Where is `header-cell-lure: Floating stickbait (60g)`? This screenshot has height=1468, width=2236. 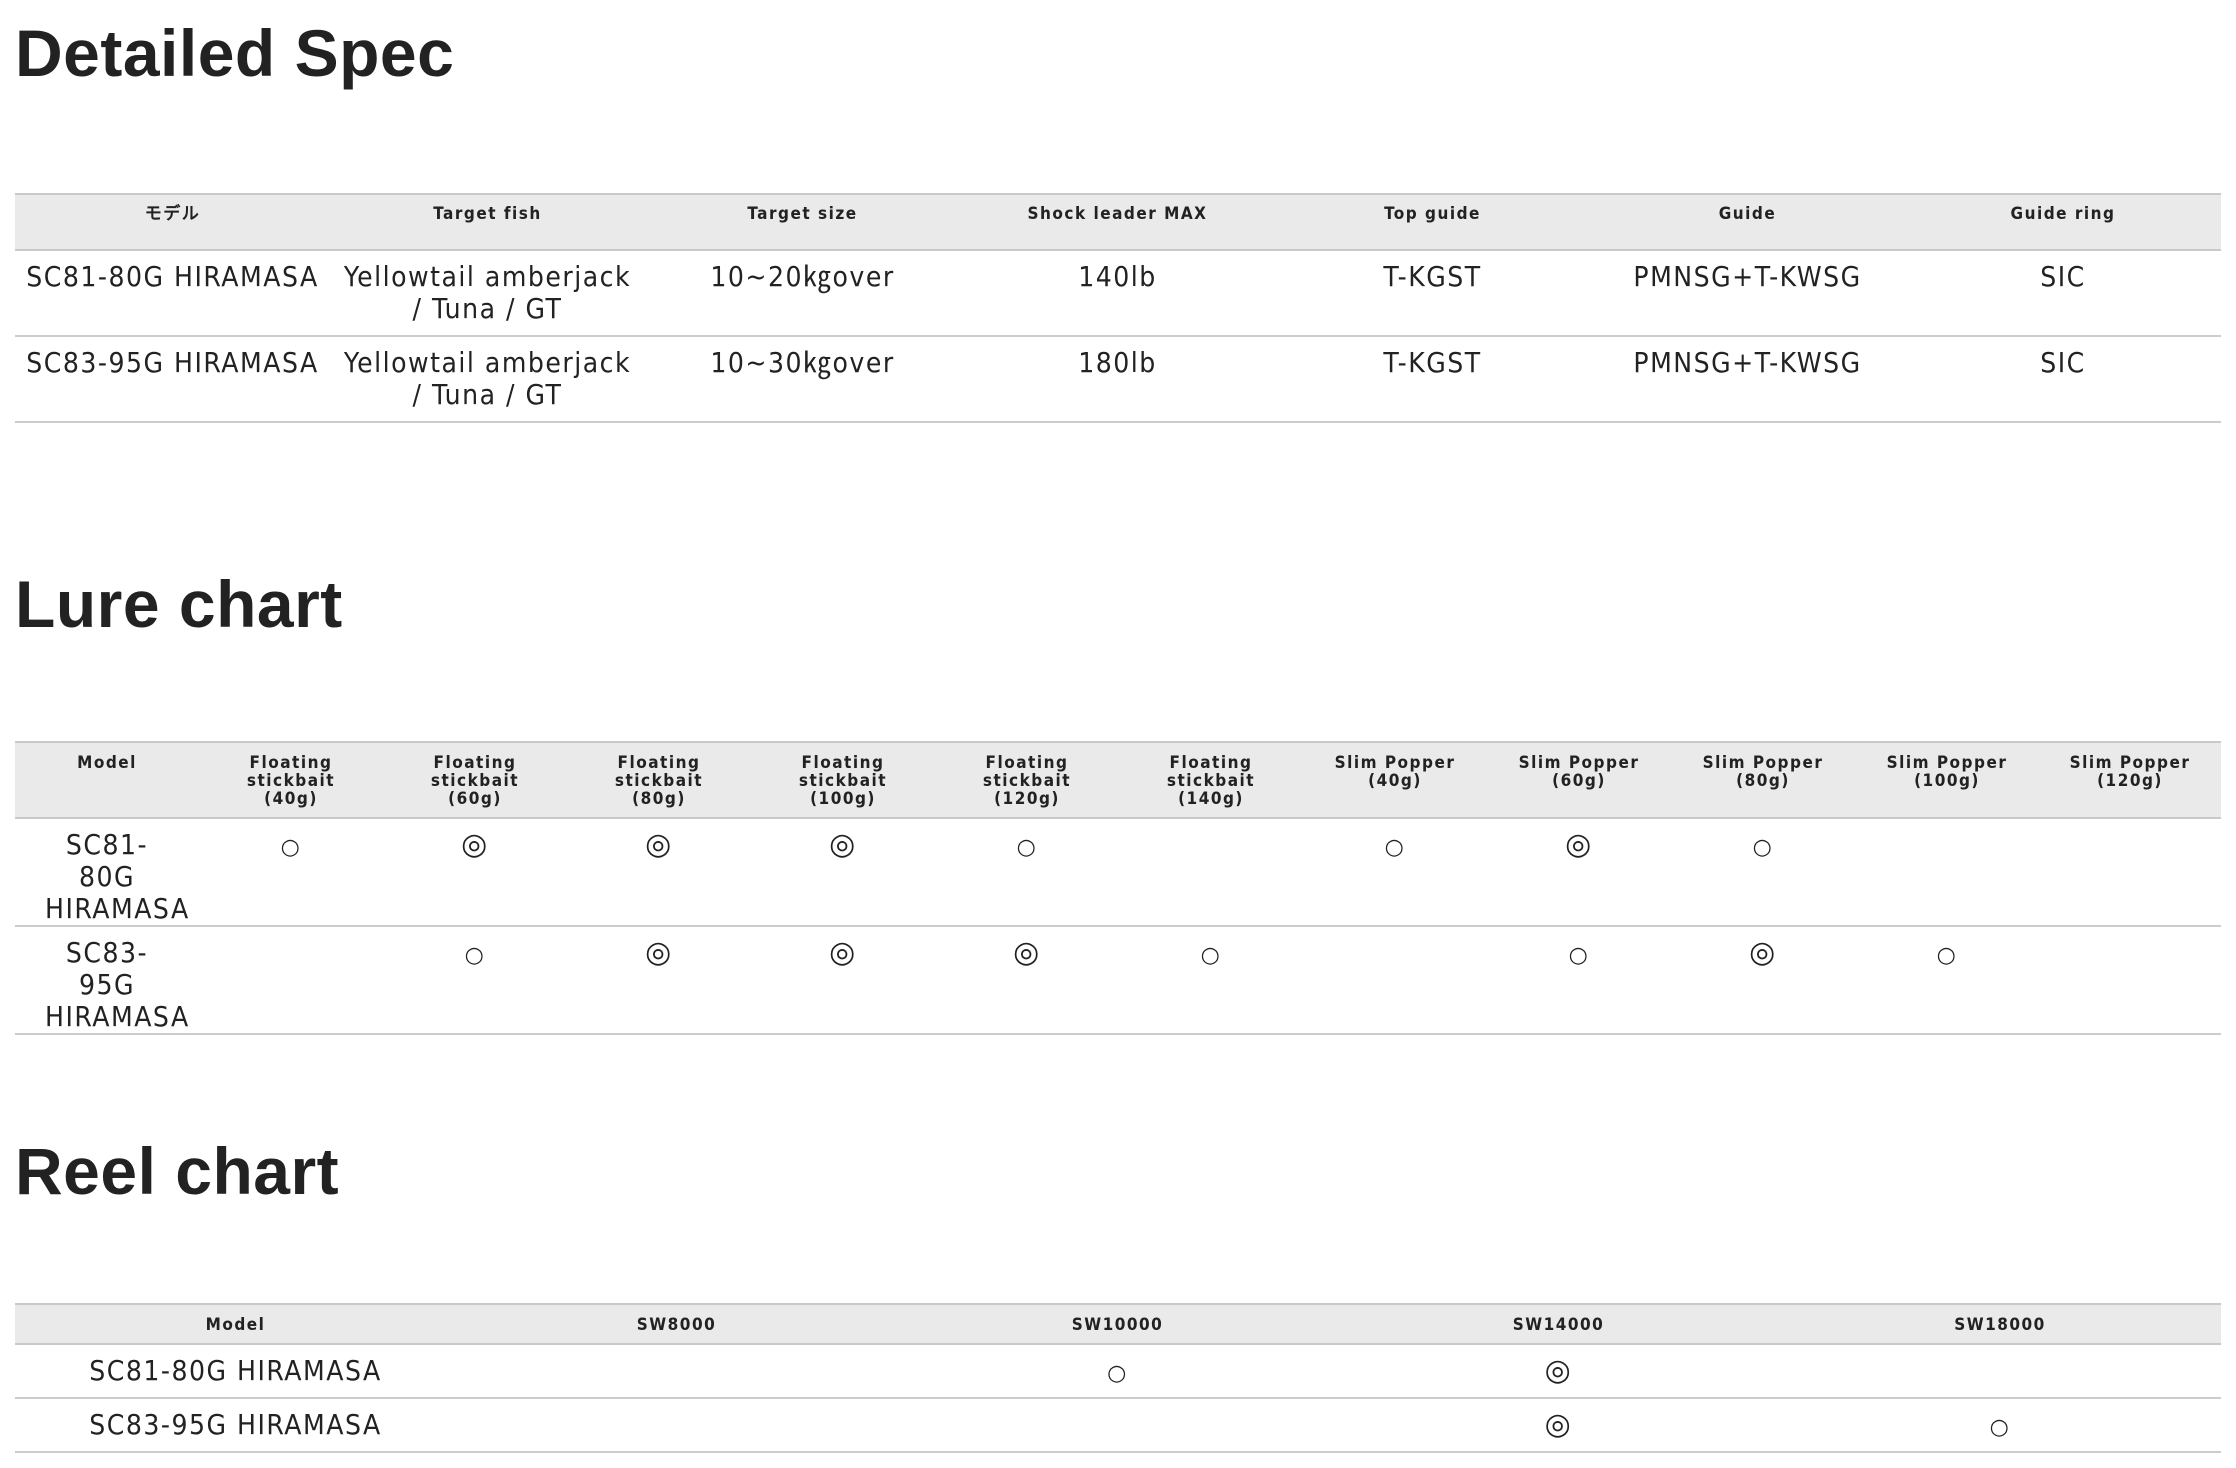 header-cell-lure: Floating stickbait (60g) is located at coordinates (475, 780).